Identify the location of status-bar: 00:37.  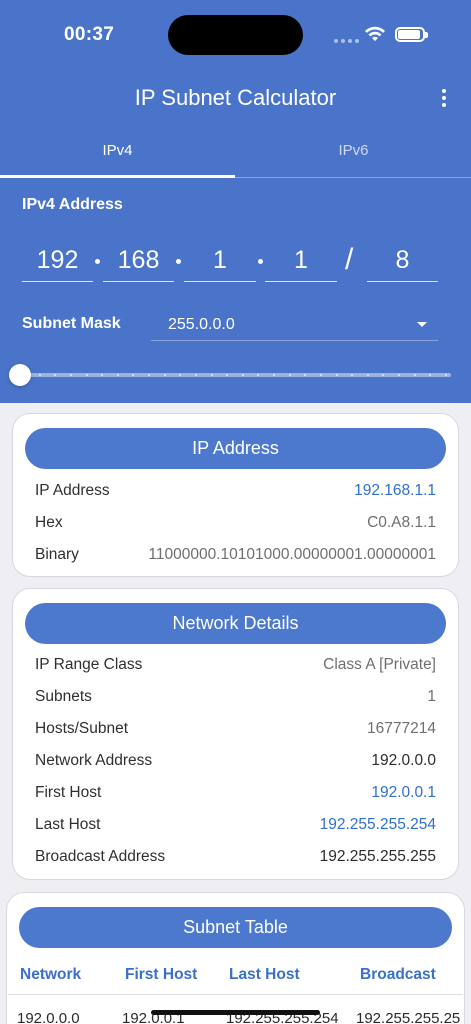
(235, 35).